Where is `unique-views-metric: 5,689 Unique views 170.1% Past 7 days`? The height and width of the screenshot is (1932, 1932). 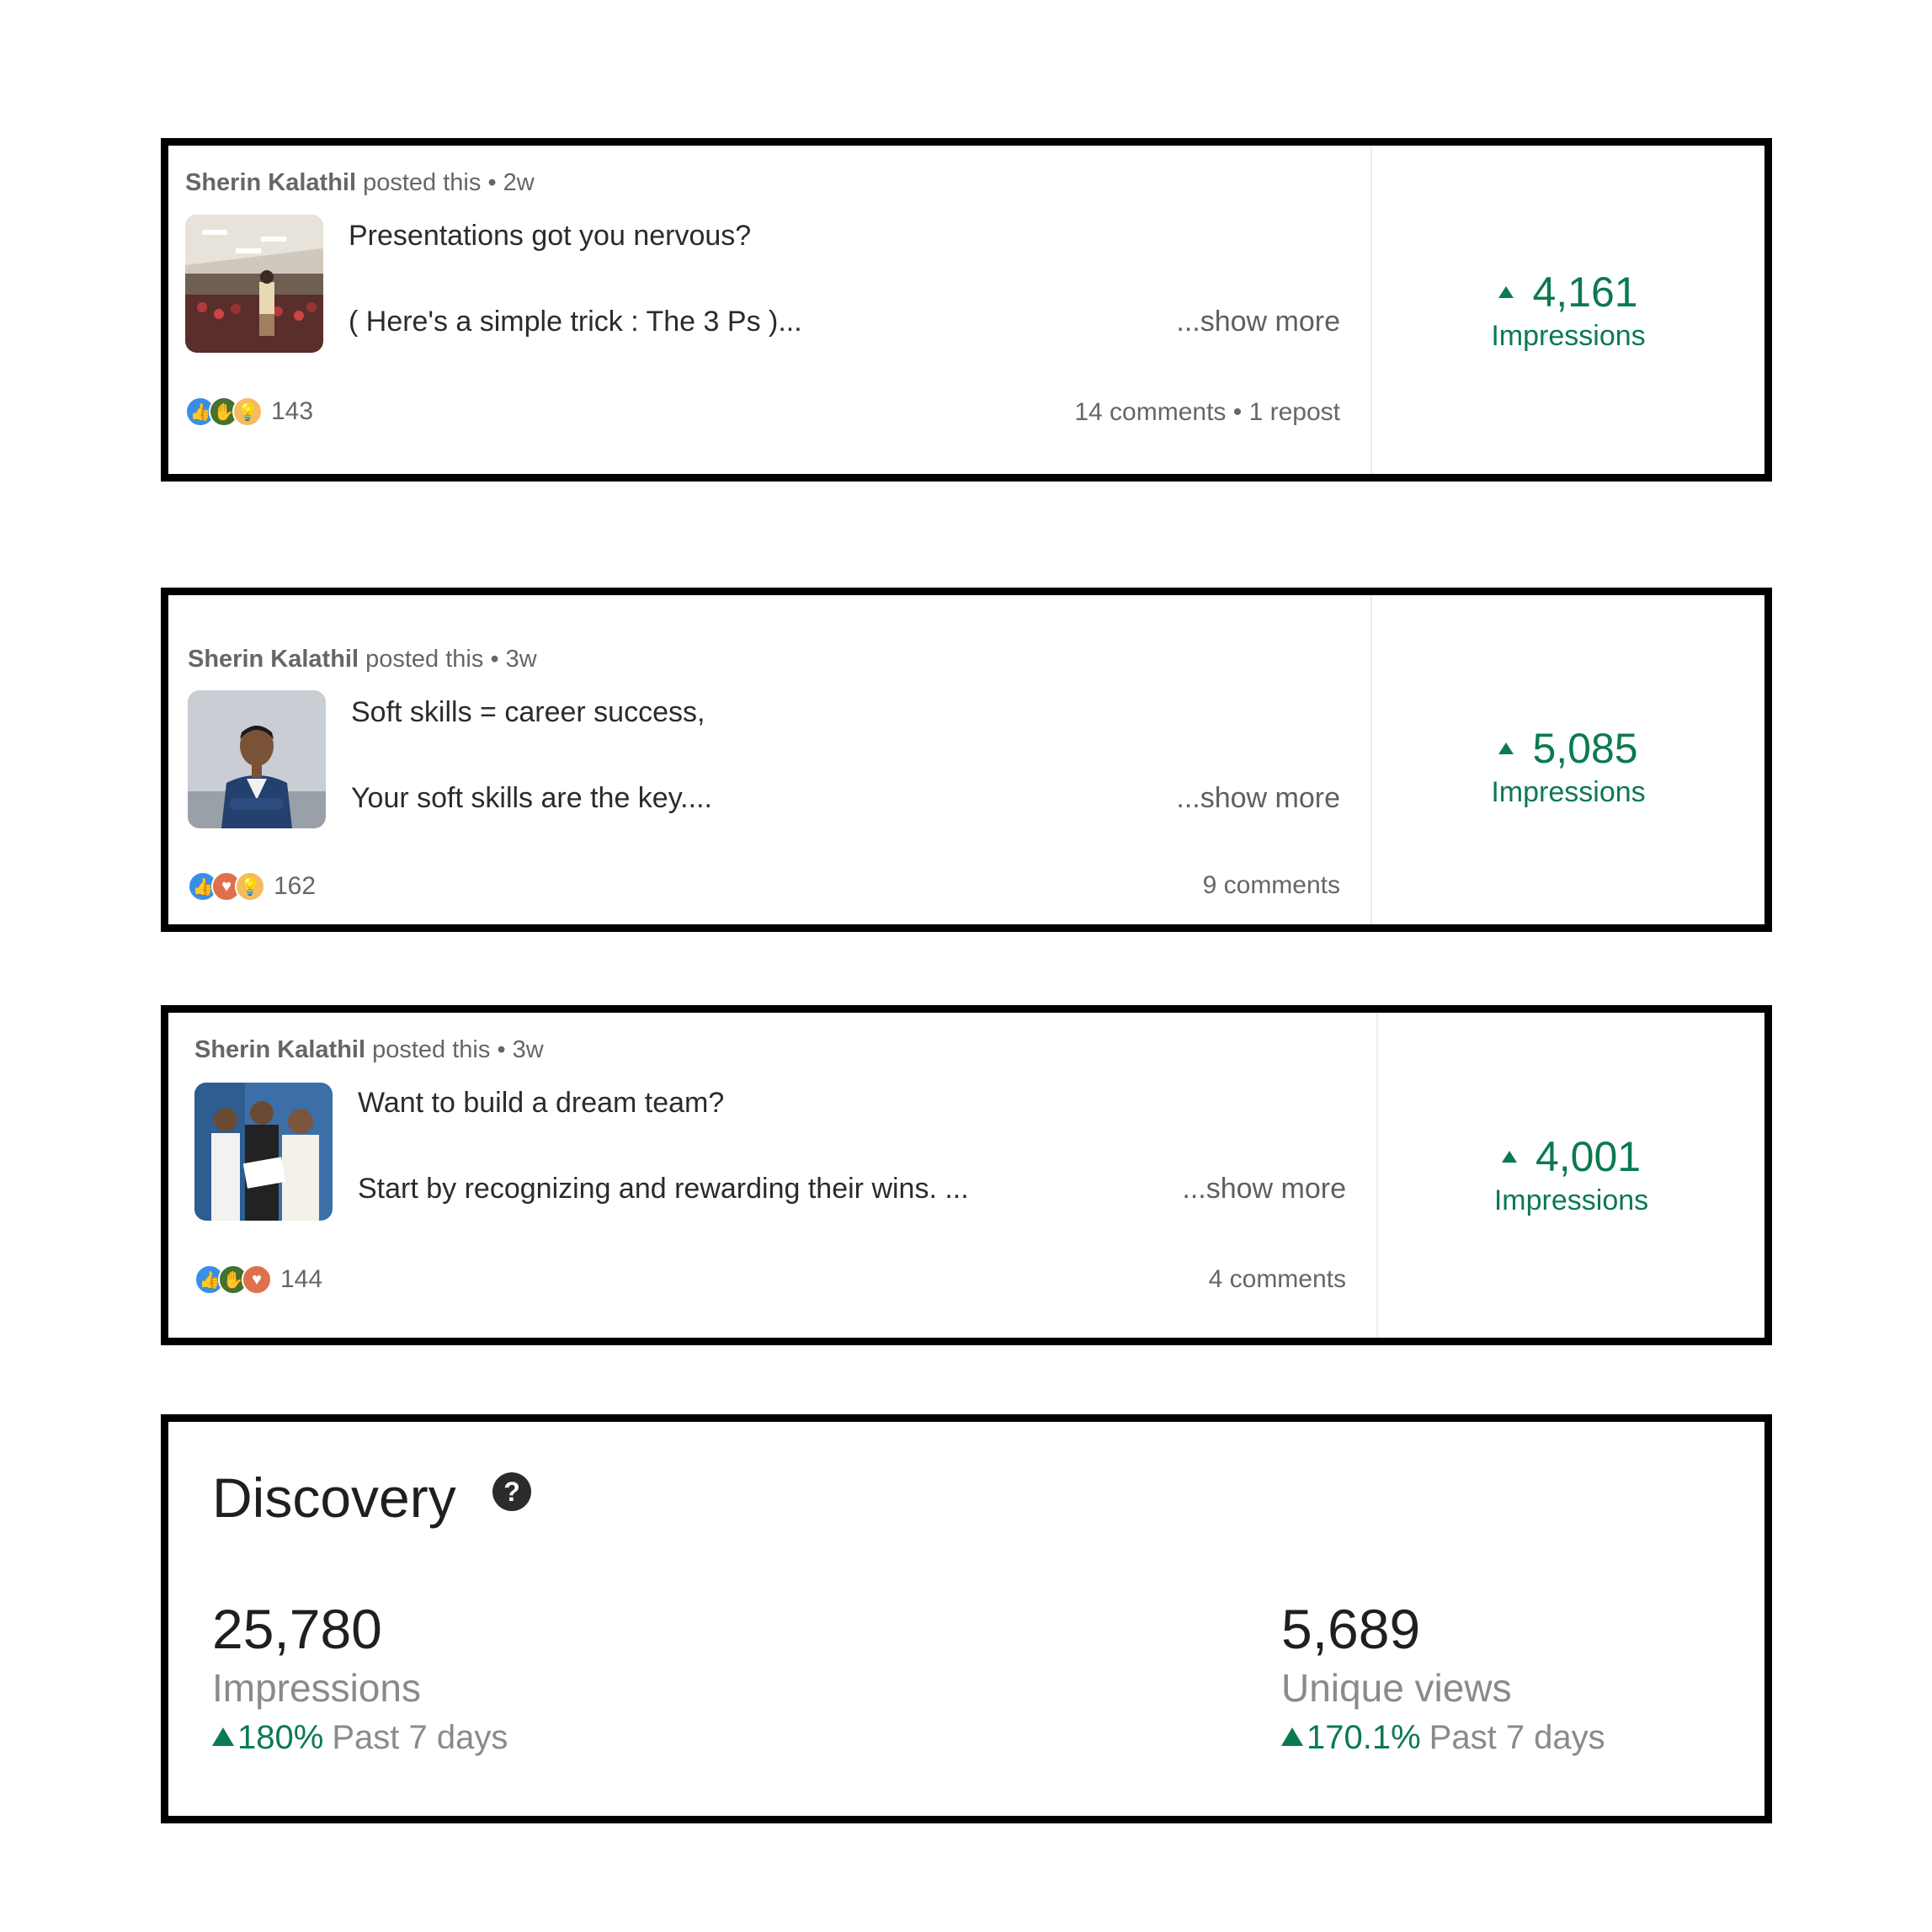 unique-views-metric: 5,689 Unique views 170.1% Past 7 days is located at coordinates (1443, 1678).